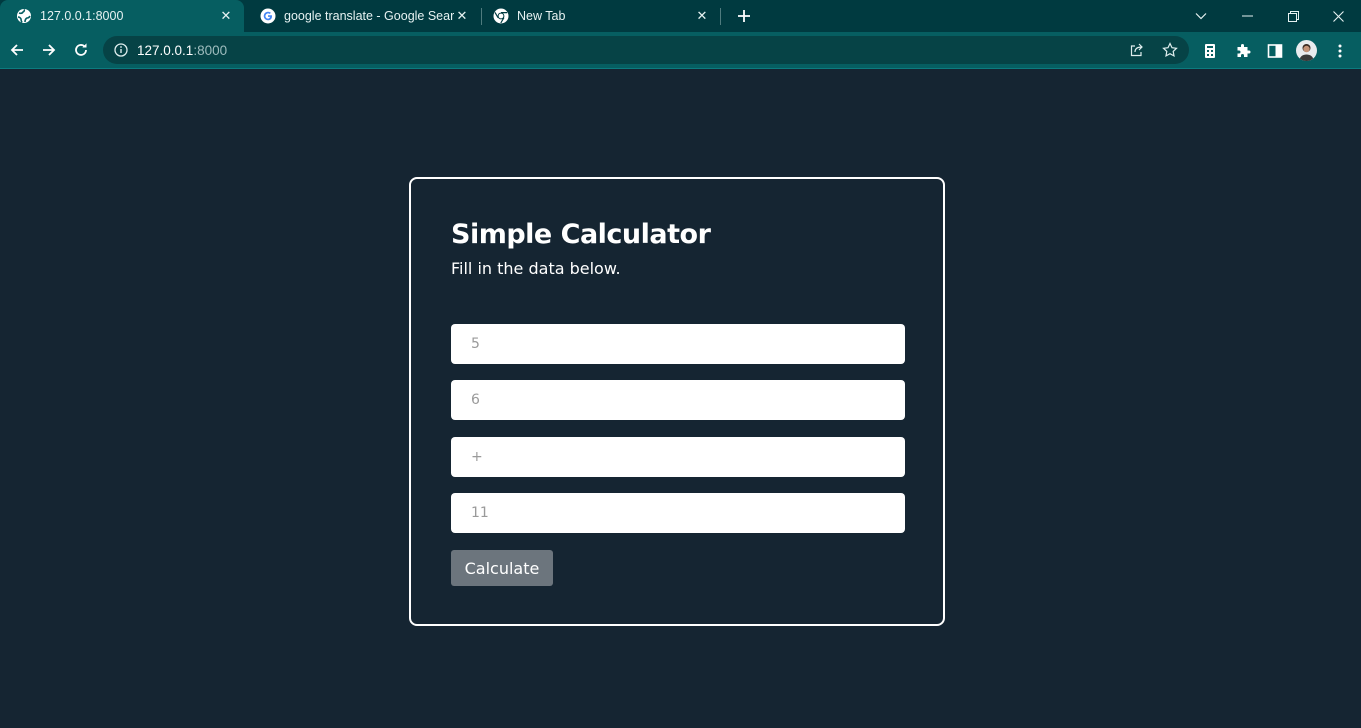 The height and width of the screenshot is (728, 1361). I want to click on menu-dots-icon, so click(1340, 51).